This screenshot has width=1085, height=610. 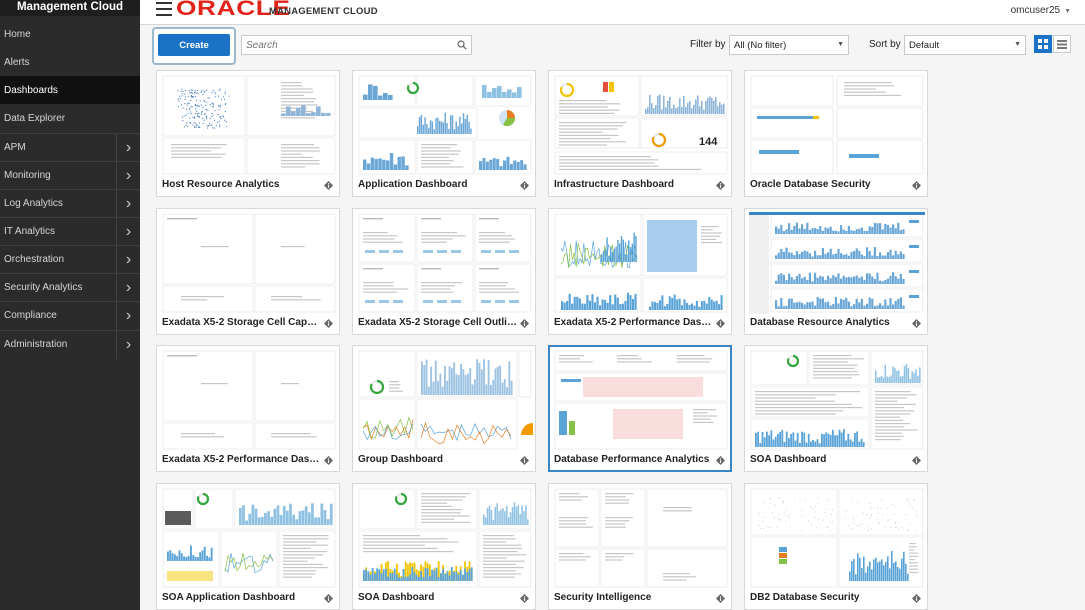 I want to click on dashboard-card: Security Intelligence, so click(x=640, y=546).